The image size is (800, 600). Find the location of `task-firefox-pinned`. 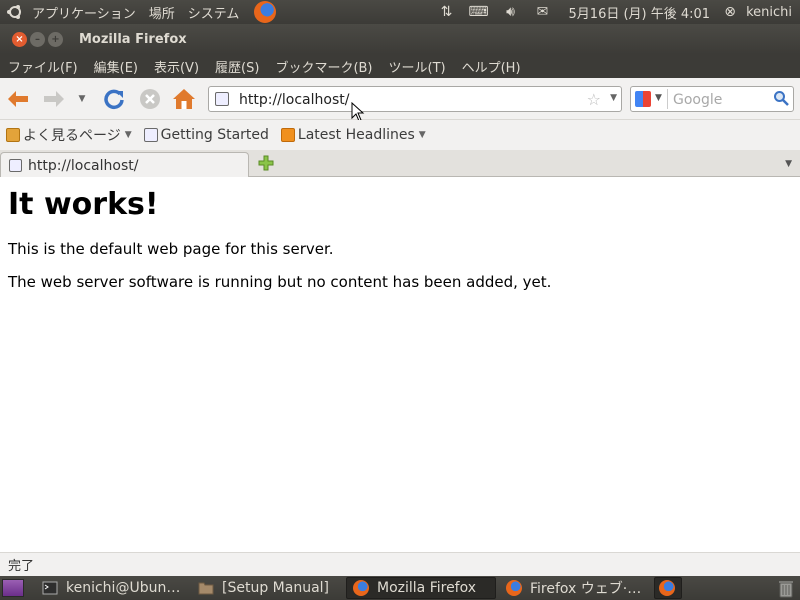

task-firefox-pinned is located at coordinates (668, 588).